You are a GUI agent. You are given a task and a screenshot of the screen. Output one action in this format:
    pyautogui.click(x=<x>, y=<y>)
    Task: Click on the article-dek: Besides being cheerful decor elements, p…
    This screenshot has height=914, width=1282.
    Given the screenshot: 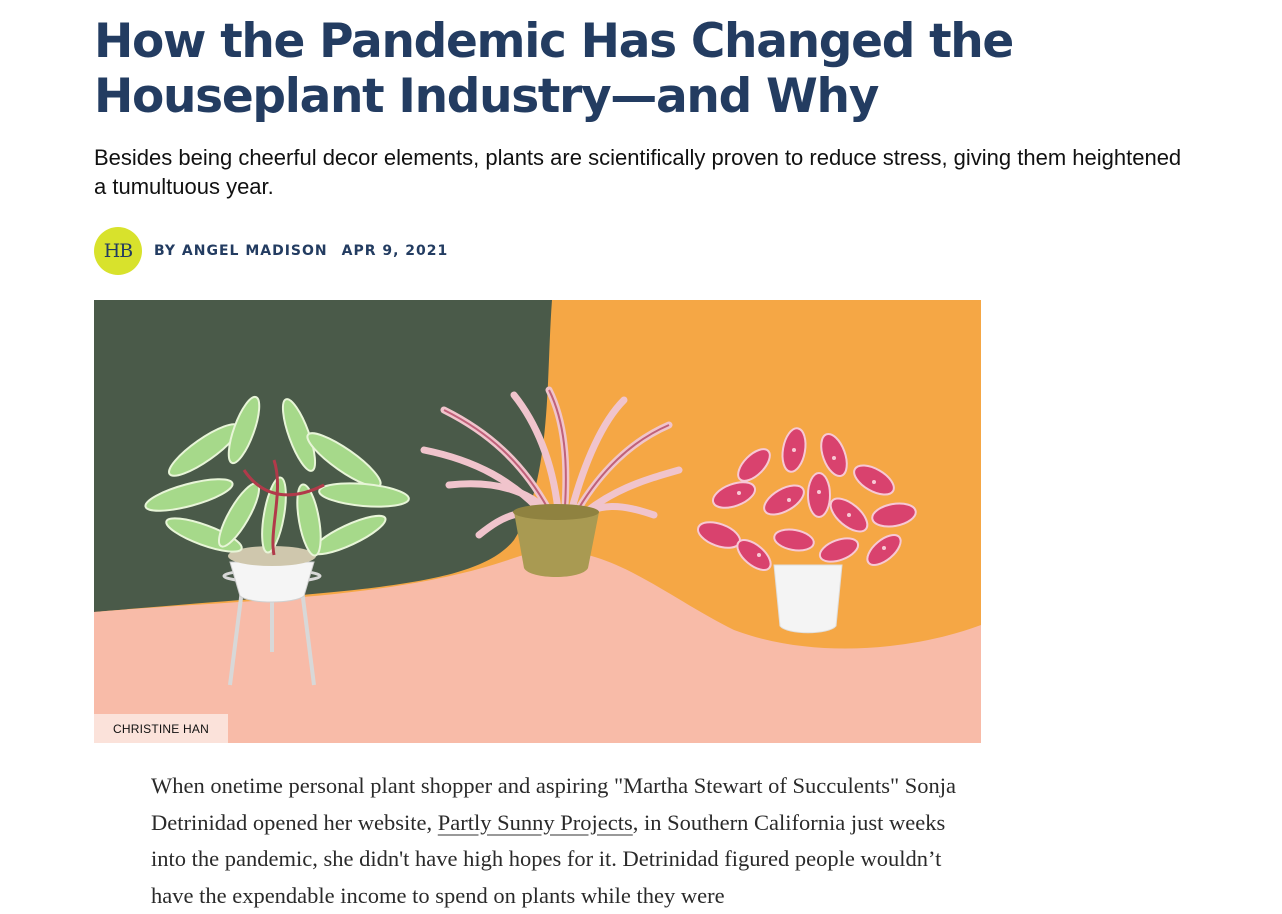 What is the action you would take?
    pyautogui.click(x=688, y=172)
    